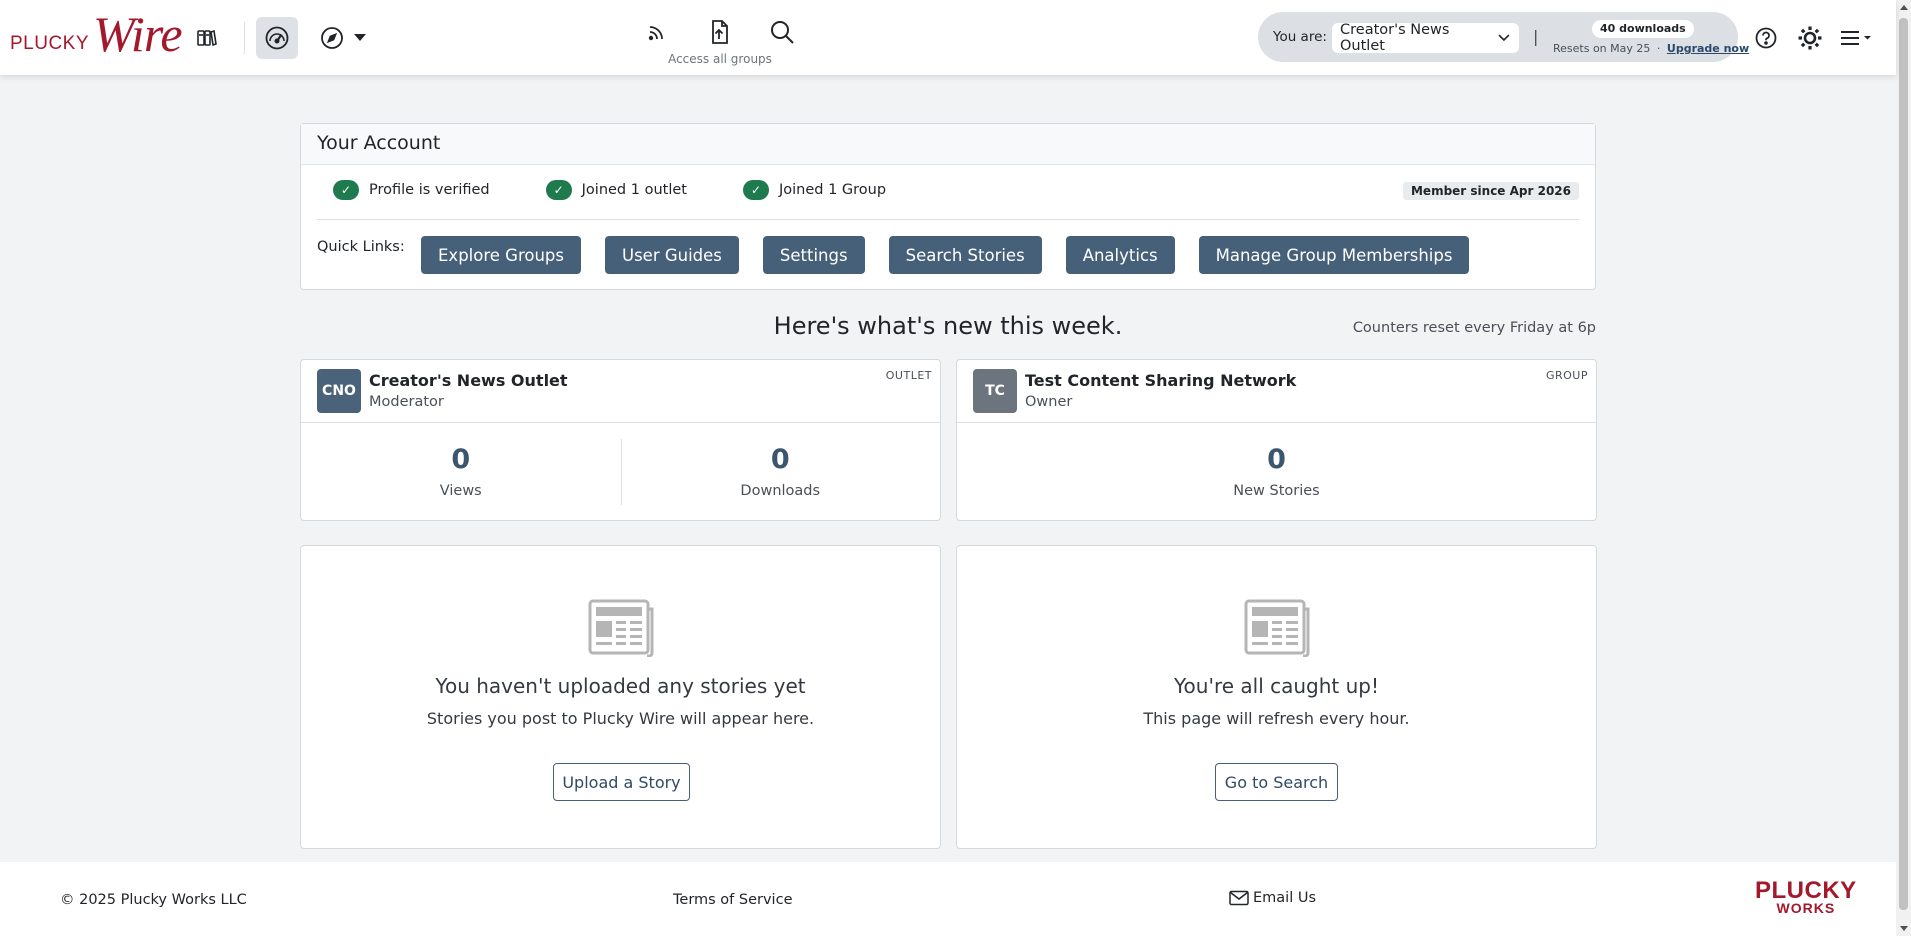 The width and height of the screenshot is (1911, 936). Describe the element at coordinates (50, 43) in the screenshot. I see `logo-plucky-text: PLUCKY` at that location.